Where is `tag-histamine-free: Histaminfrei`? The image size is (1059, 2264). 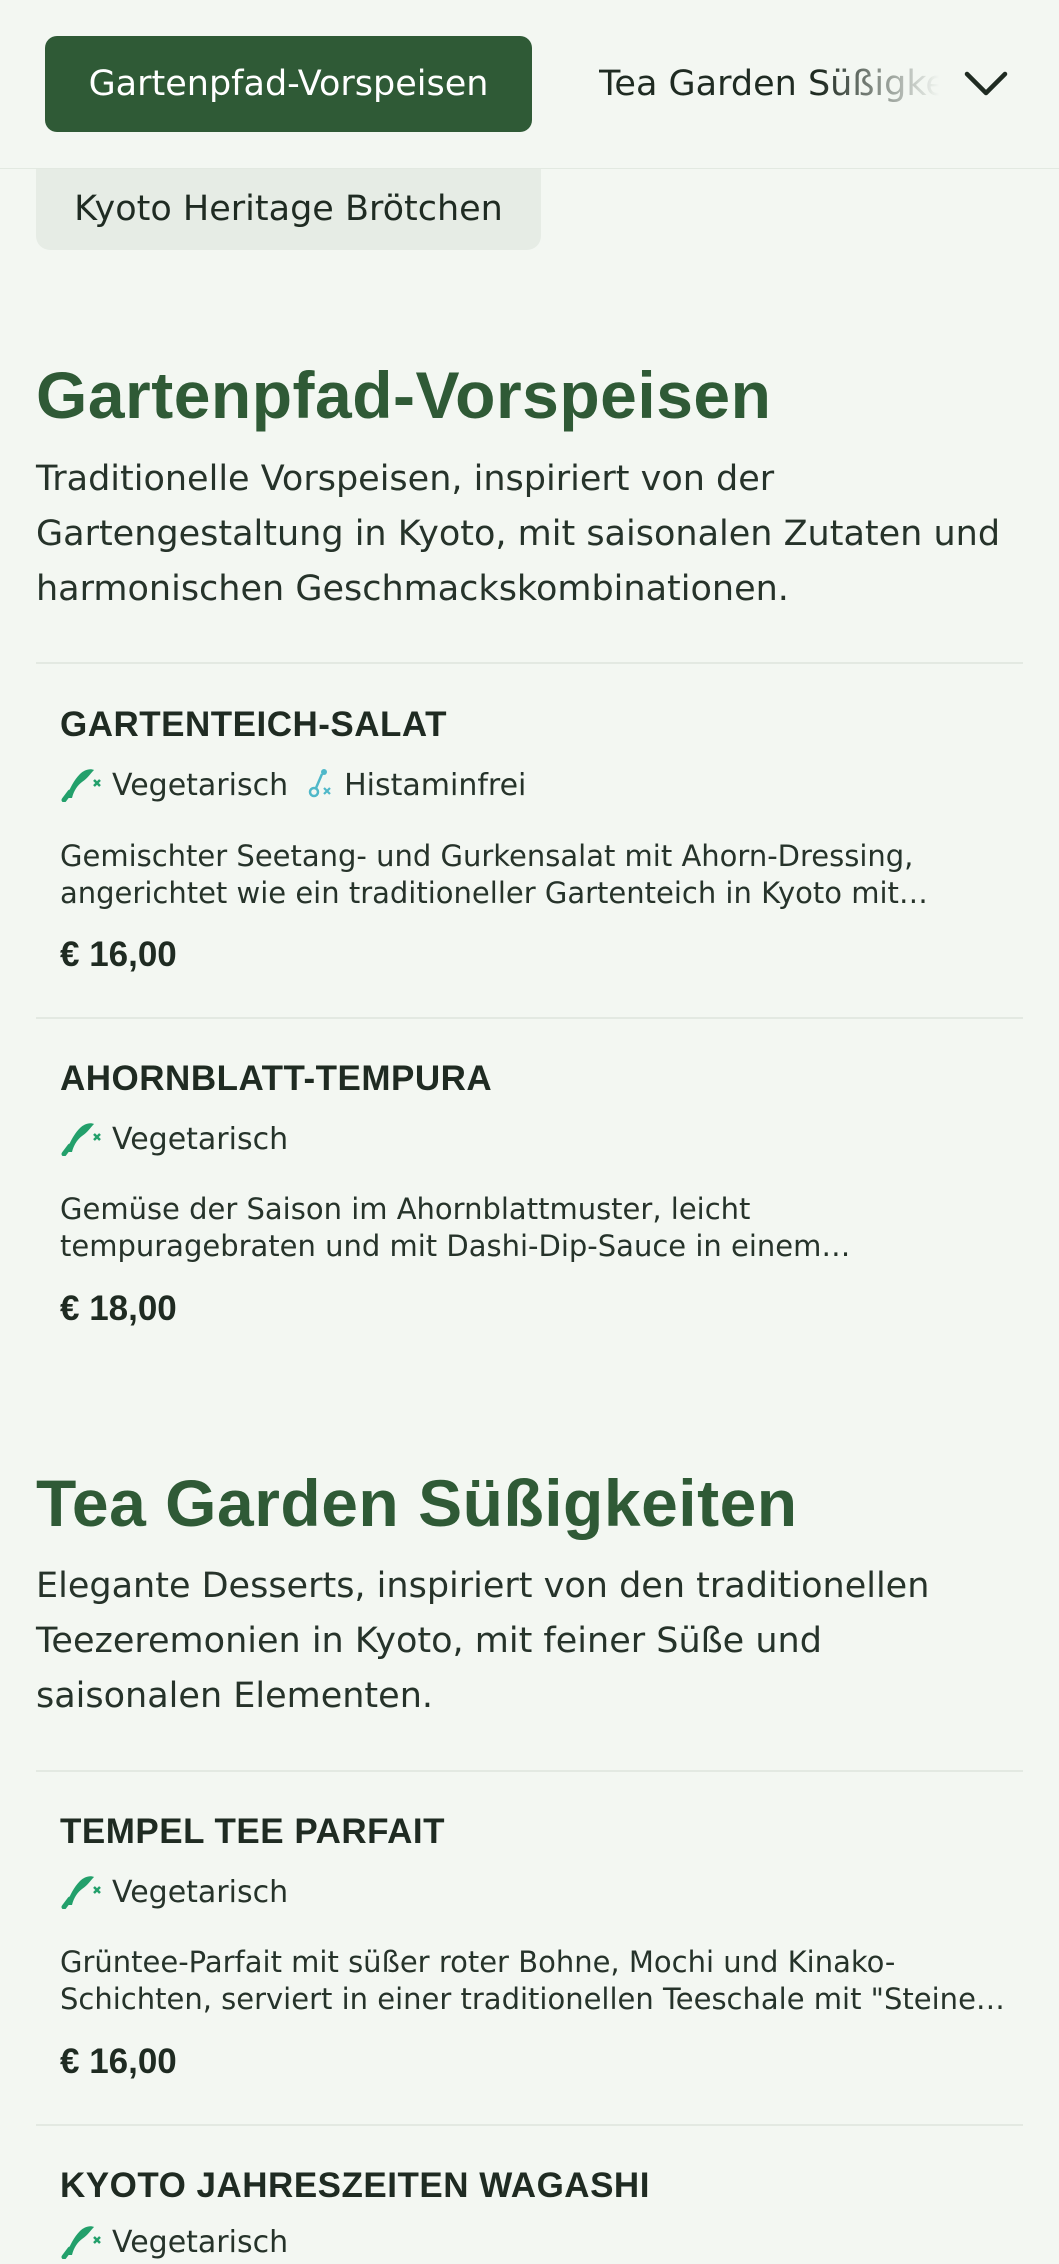 tag-histamine-free: Histaminfrei is located at coordinates (415, 785).